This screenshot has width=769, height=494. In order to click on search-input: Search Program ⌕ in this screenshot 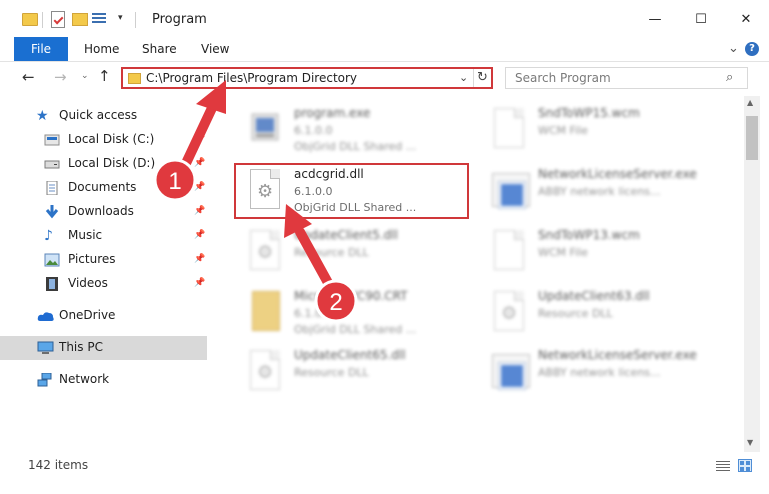, I will do `click(626, 78)`.